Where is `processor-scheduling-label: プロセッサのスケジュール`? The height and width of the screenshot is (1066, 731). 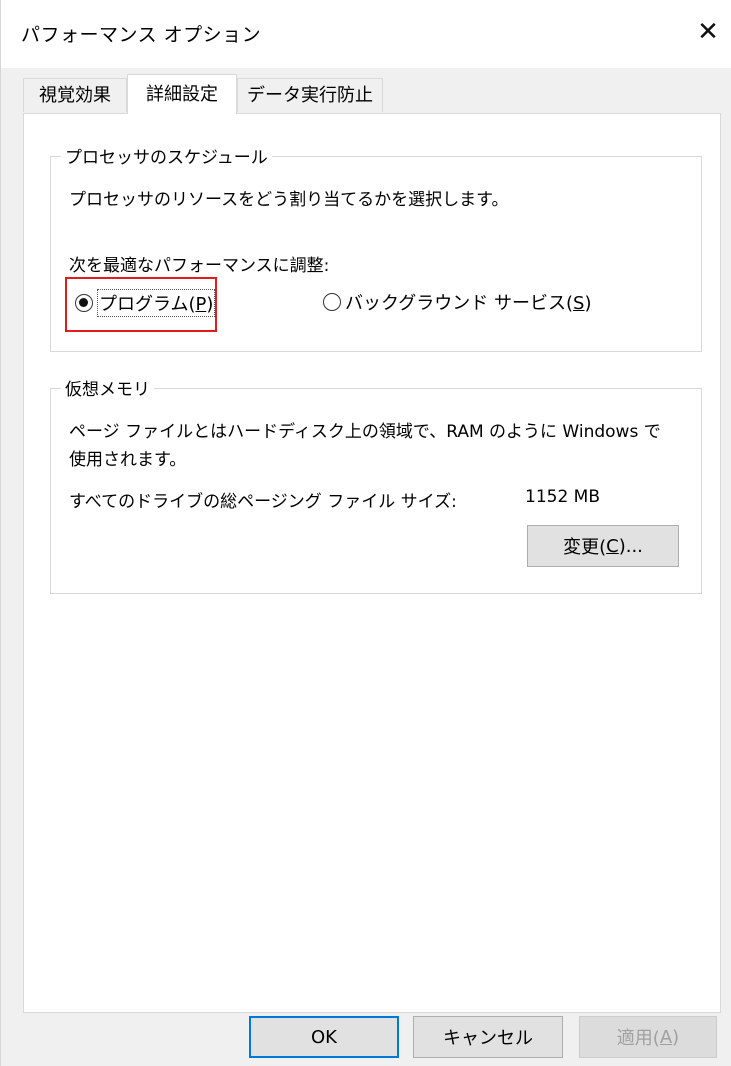
processor-scheduling-label: プロセッサのスケジュール is located at coordinates (166, 155).